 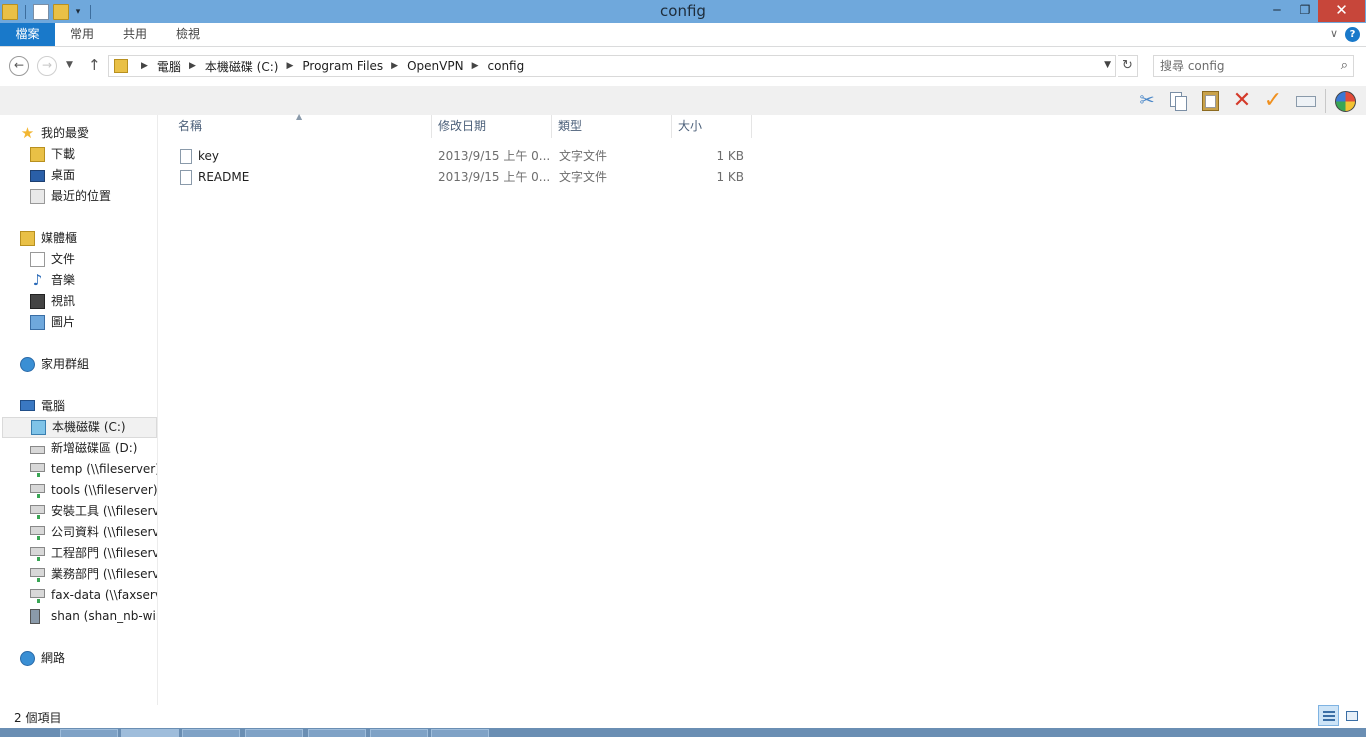 I want to click on cut-icon: ✂, so click(x=1147, y=101).